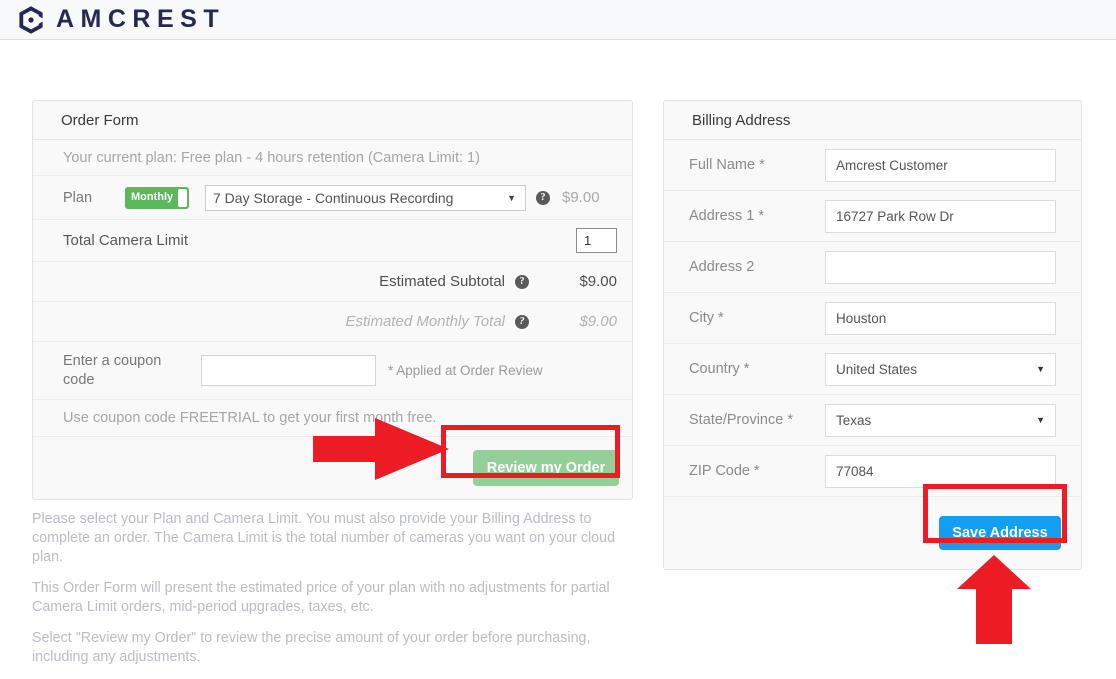 Image resolution: width=1116 pixels, height=679 pixels. Describe the element at coordinates (581, 197) in the screenshot. I see `plan-price: $9.00` at that location.